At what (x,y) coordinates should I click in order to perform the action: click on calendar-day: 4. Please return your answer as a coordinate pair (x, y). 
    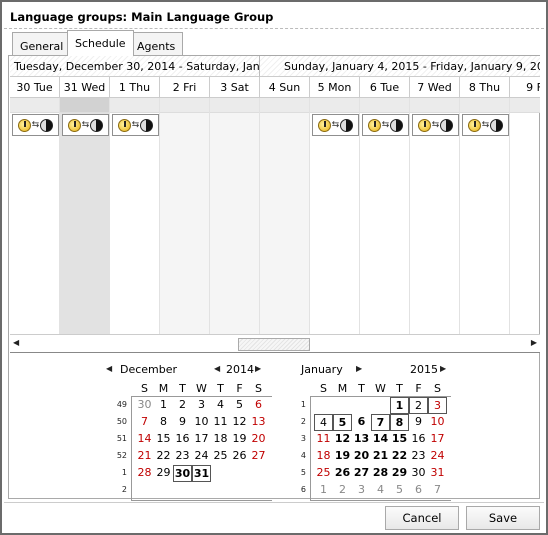
    Looking at the image, I should click on (380, 490).